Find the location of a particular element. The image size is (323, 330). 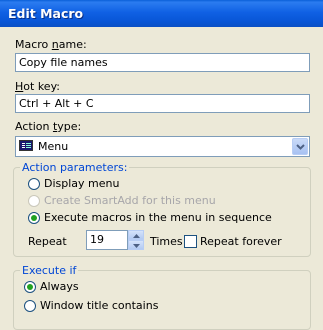

repeat-spinner is located at coordinates (136, 240).